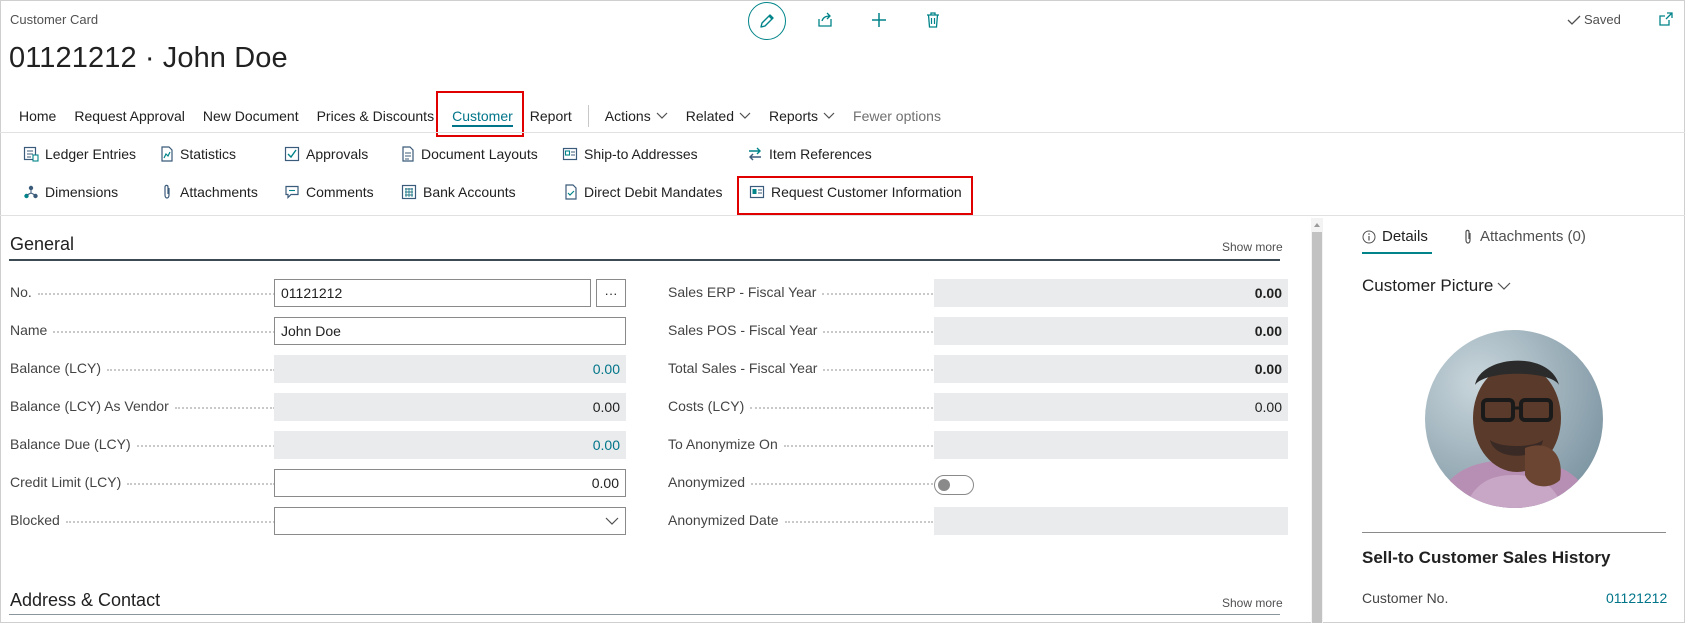 The height and width of the screenshot is (623, 1685). I want to click on save-status: Saved, so click(1594, 19).